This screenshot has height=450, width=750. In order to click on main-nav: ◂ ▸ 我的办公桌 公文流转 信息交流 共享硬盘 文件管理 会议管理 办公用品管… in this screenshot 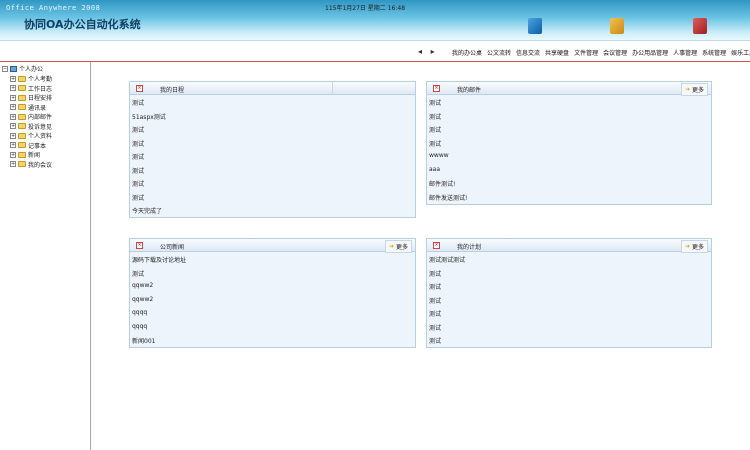, I will do `click(375, 51)`.